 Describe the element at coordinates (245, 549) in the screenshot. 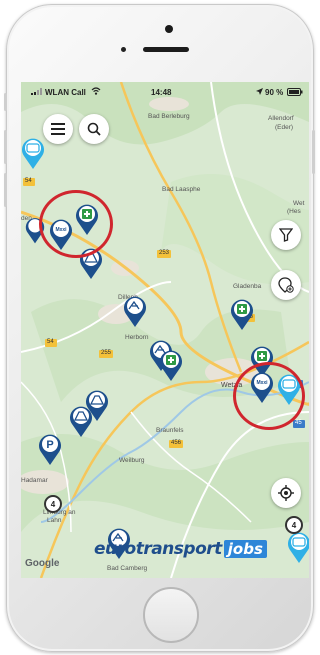

I see `brand-jobs: jobs` at that location.